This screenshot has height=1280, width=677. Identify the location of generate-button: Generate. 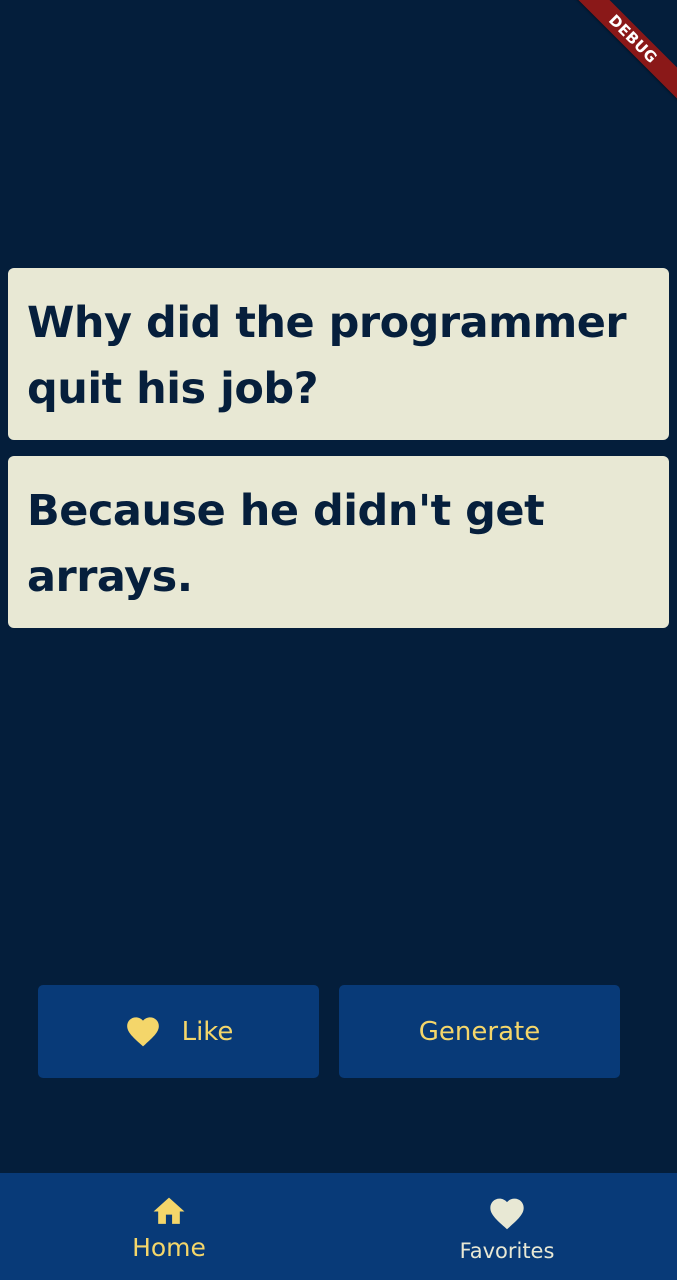
(479, 1031).